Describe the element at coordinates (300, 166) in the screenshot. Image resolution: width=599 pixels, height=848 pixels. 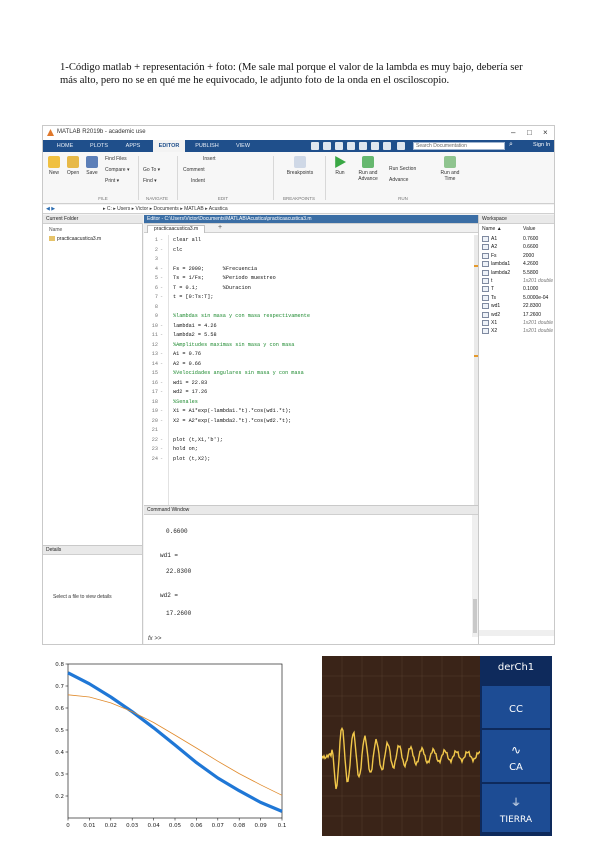
I see `breakpoints-button: Breakpoints` at that location.